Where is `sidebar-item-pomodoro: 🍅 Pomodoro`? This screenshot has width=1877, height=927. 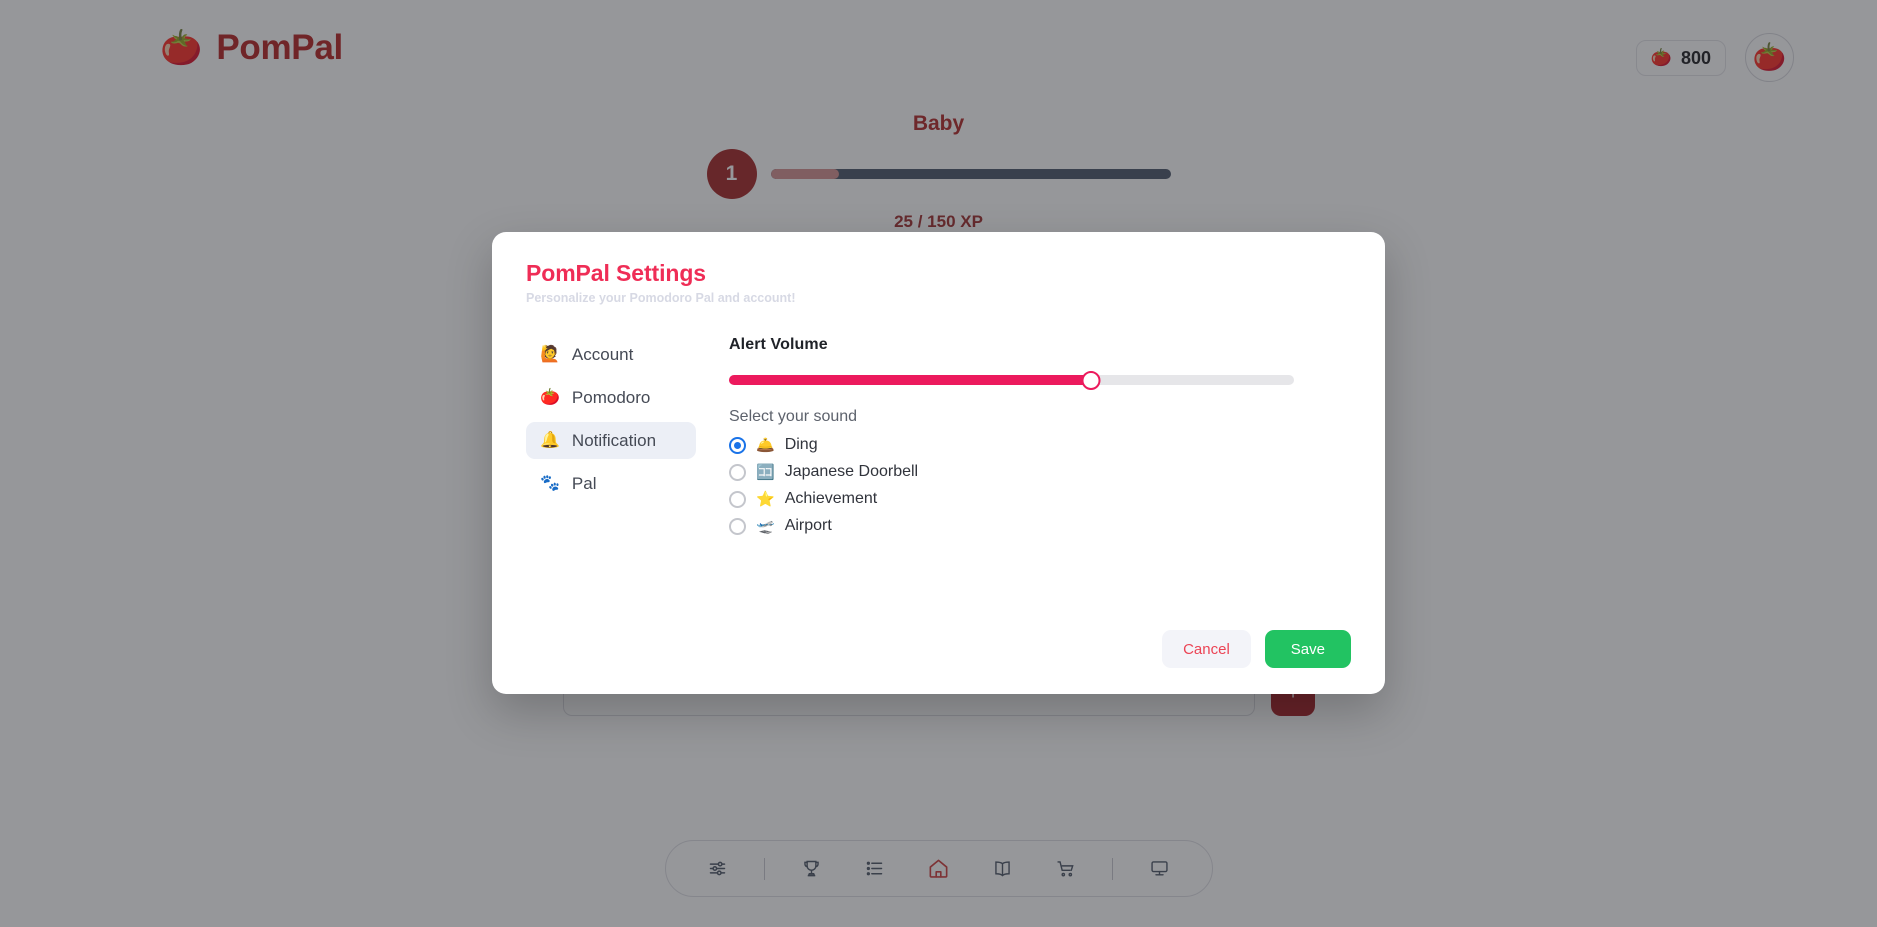
sidebar-item-pomodoro: 🍅 Pomodoro is located at coordinates (611, 397).